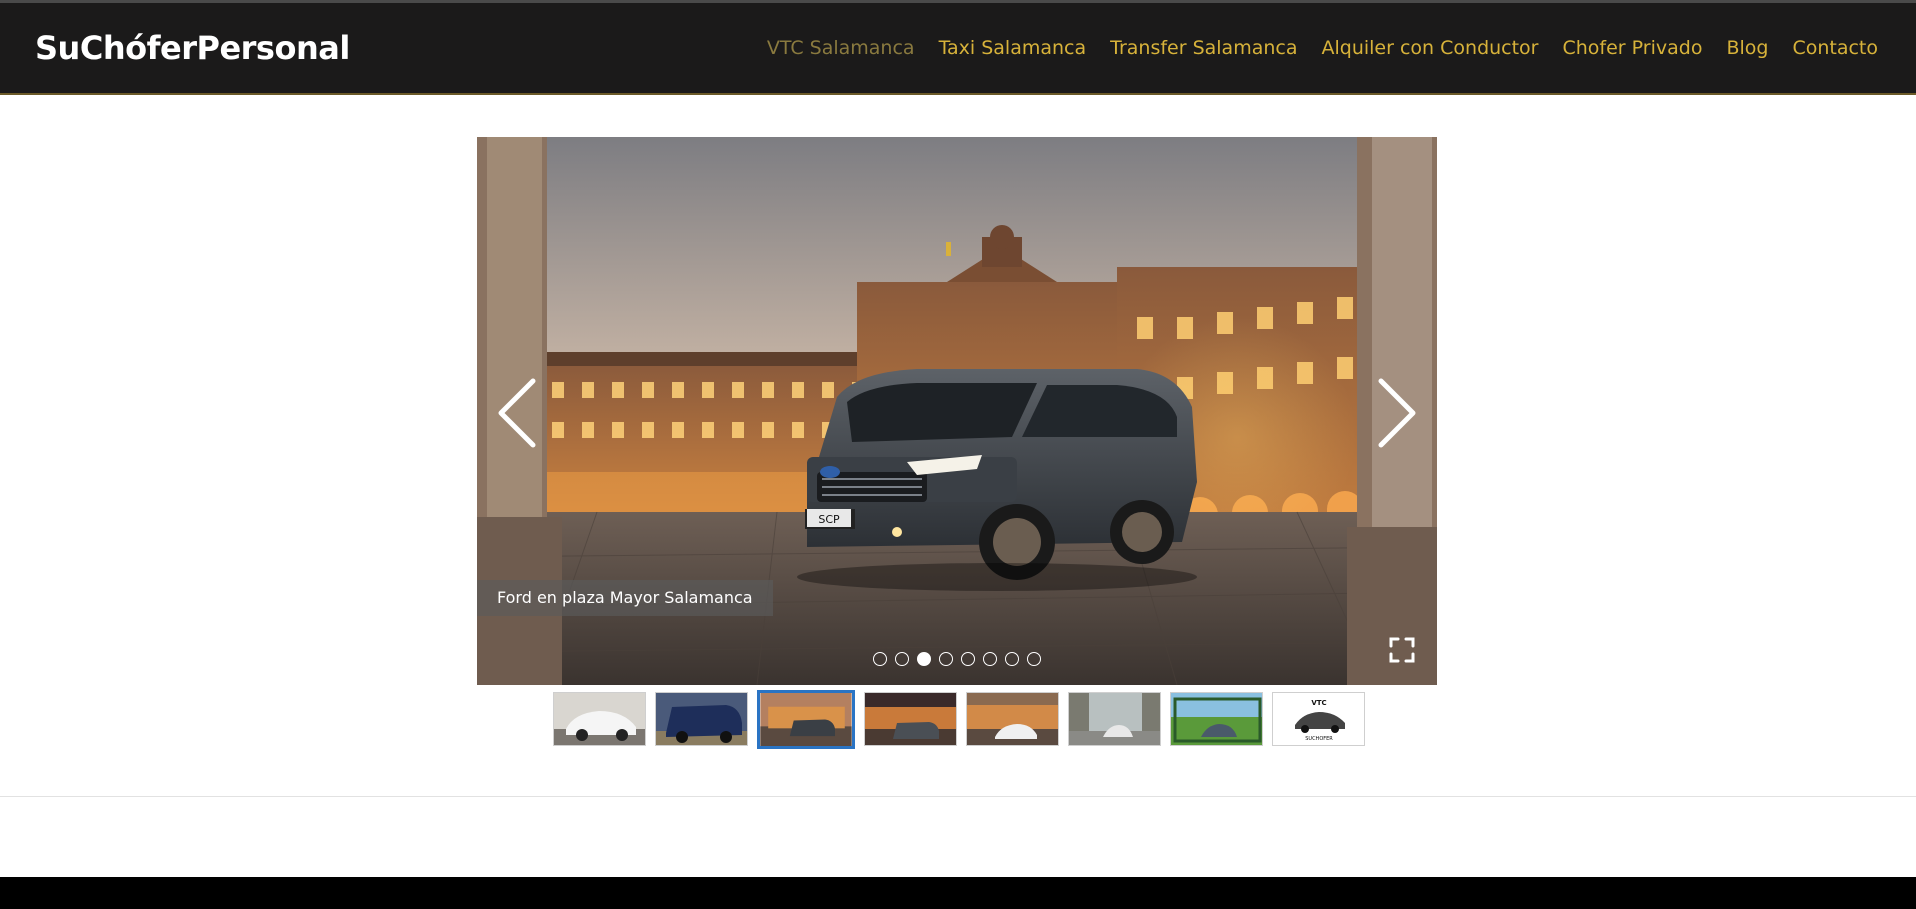 The height and width of the screenshot is (909, 1916). I want to click on chevron-left-icon, so click(517, 413).